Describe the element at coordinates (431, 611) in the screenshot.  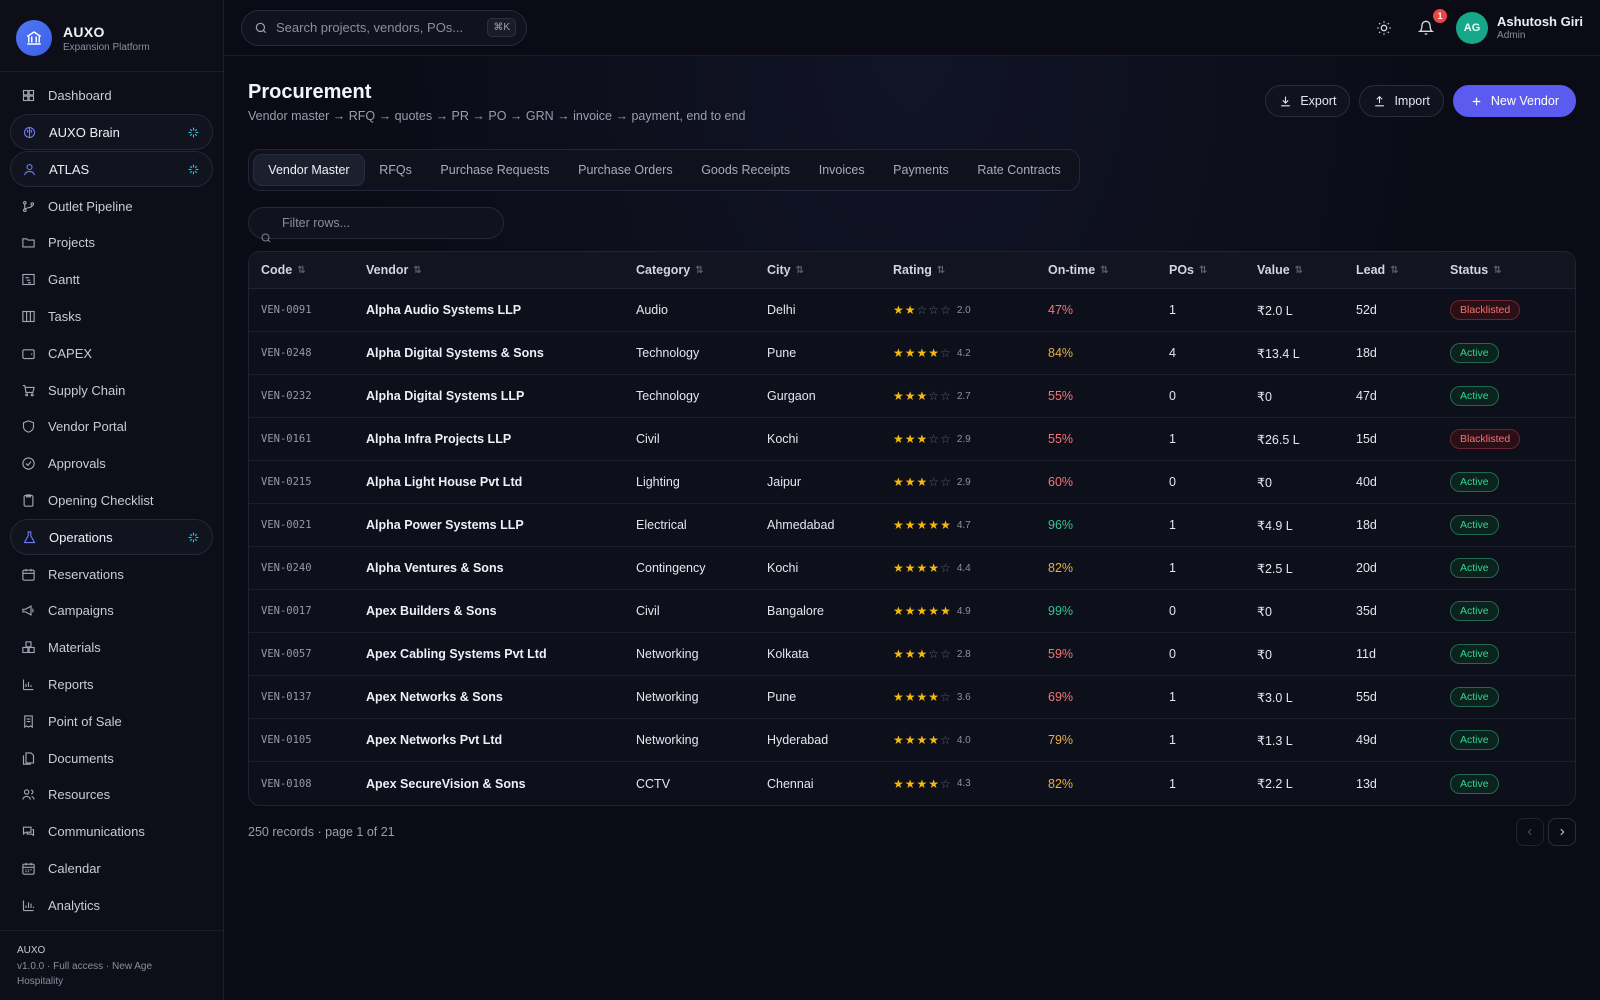
I see `vendor-name: Apex Builders & Sons` at that location.